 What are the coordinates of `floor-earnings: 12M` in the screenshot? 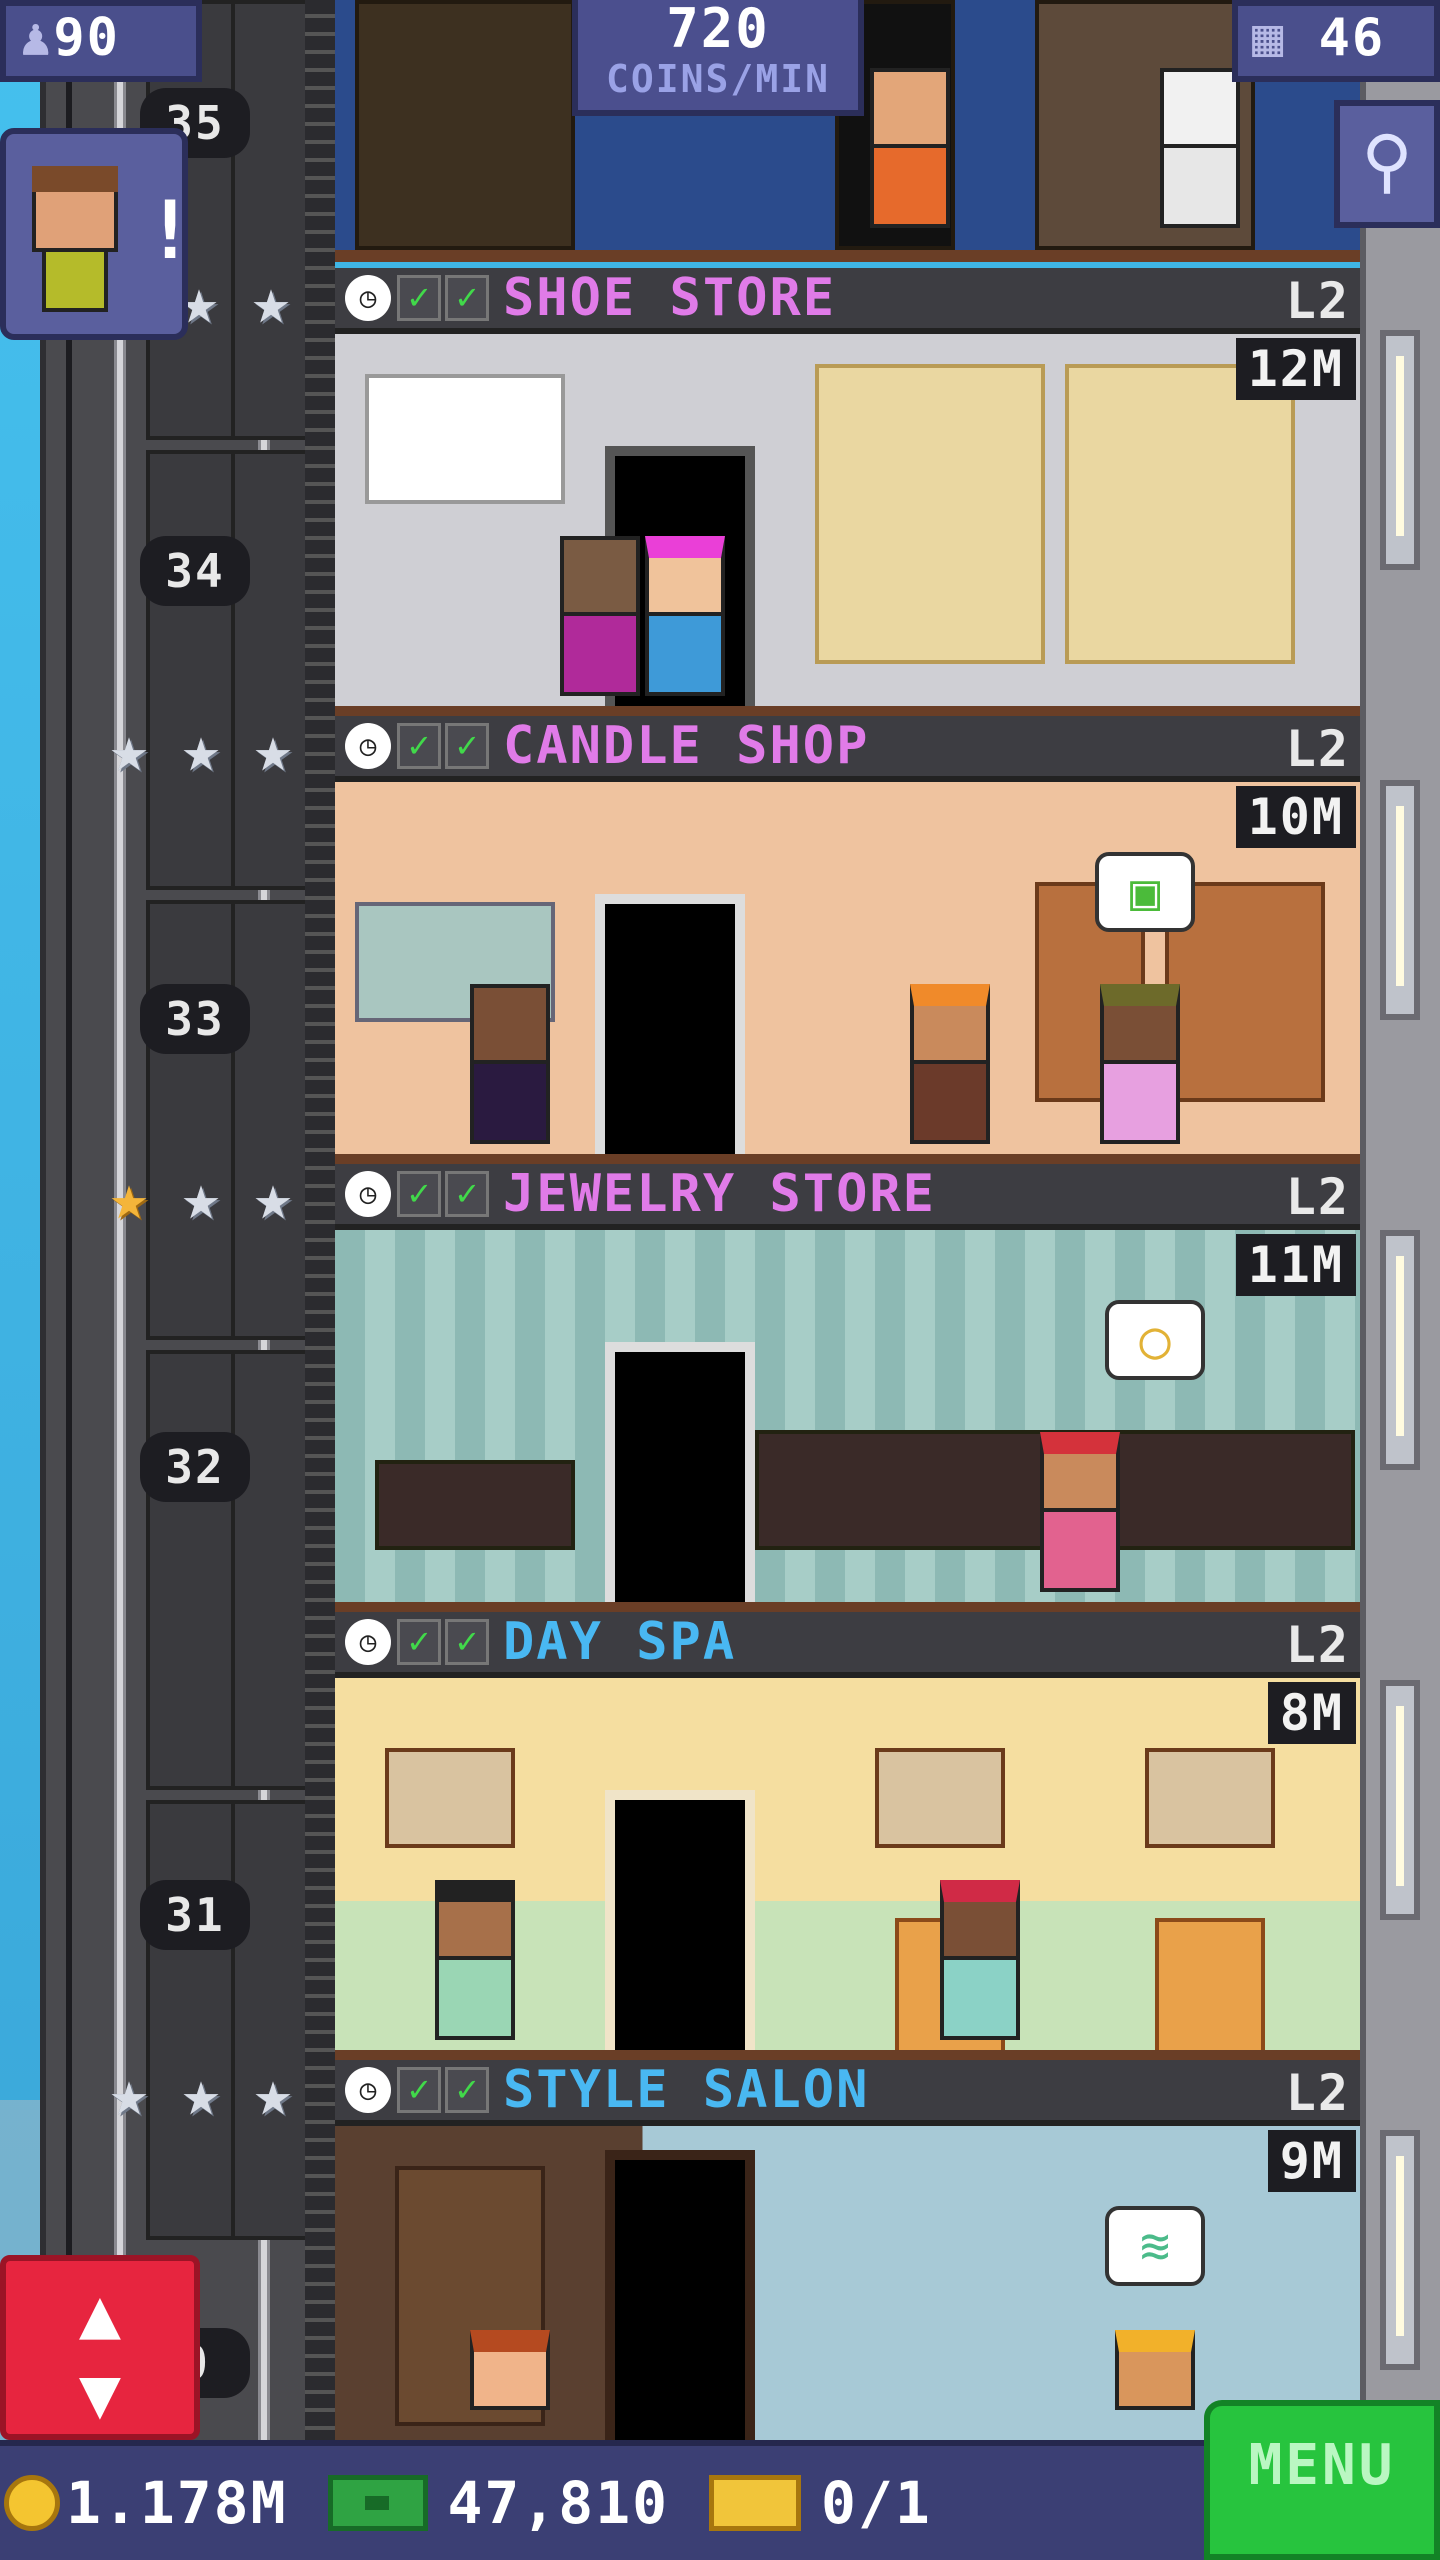 It's located at (1295, 369).